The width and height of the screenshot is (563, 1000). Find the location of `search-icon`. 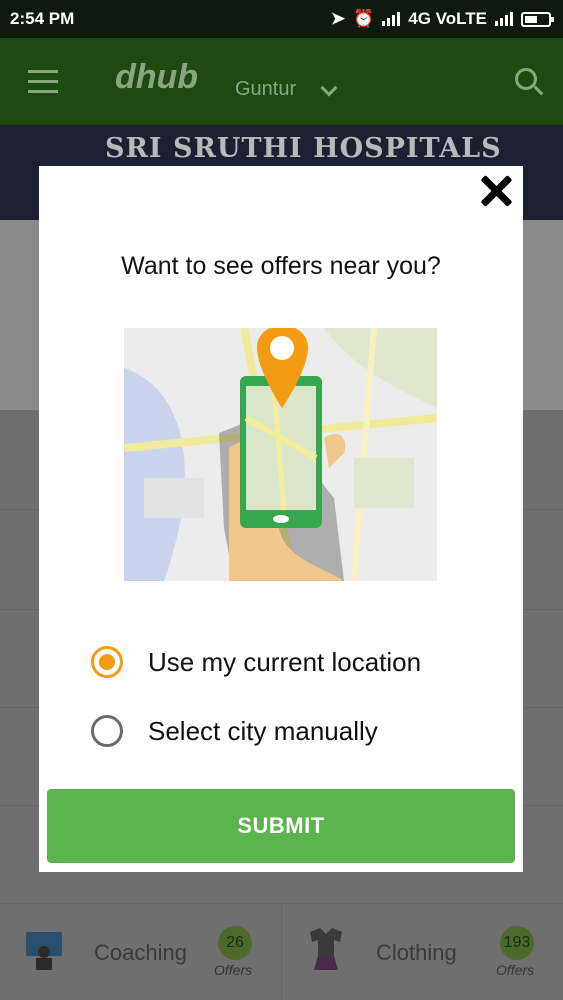

search-icon is located at coordinates (526, 79).